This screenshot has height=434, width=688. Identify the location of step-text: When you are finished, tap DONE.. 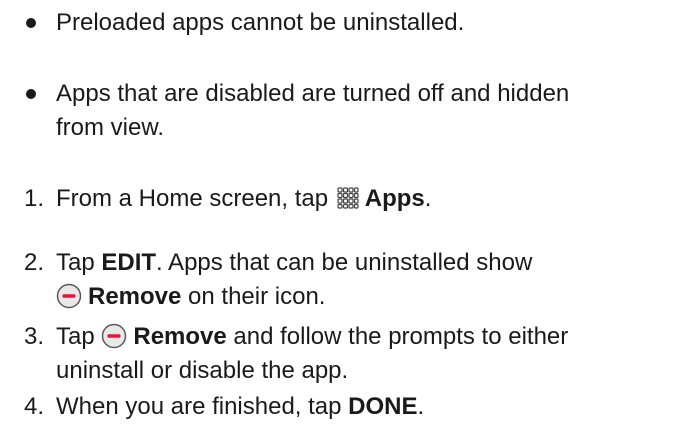
(366, 407).